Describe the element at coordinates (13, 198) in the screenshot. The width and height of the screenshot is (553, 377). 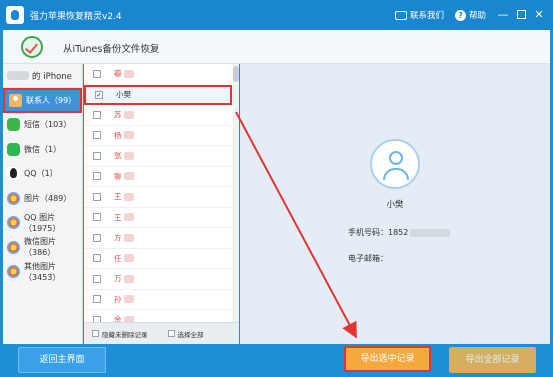
I see `photos-icon` at that location.